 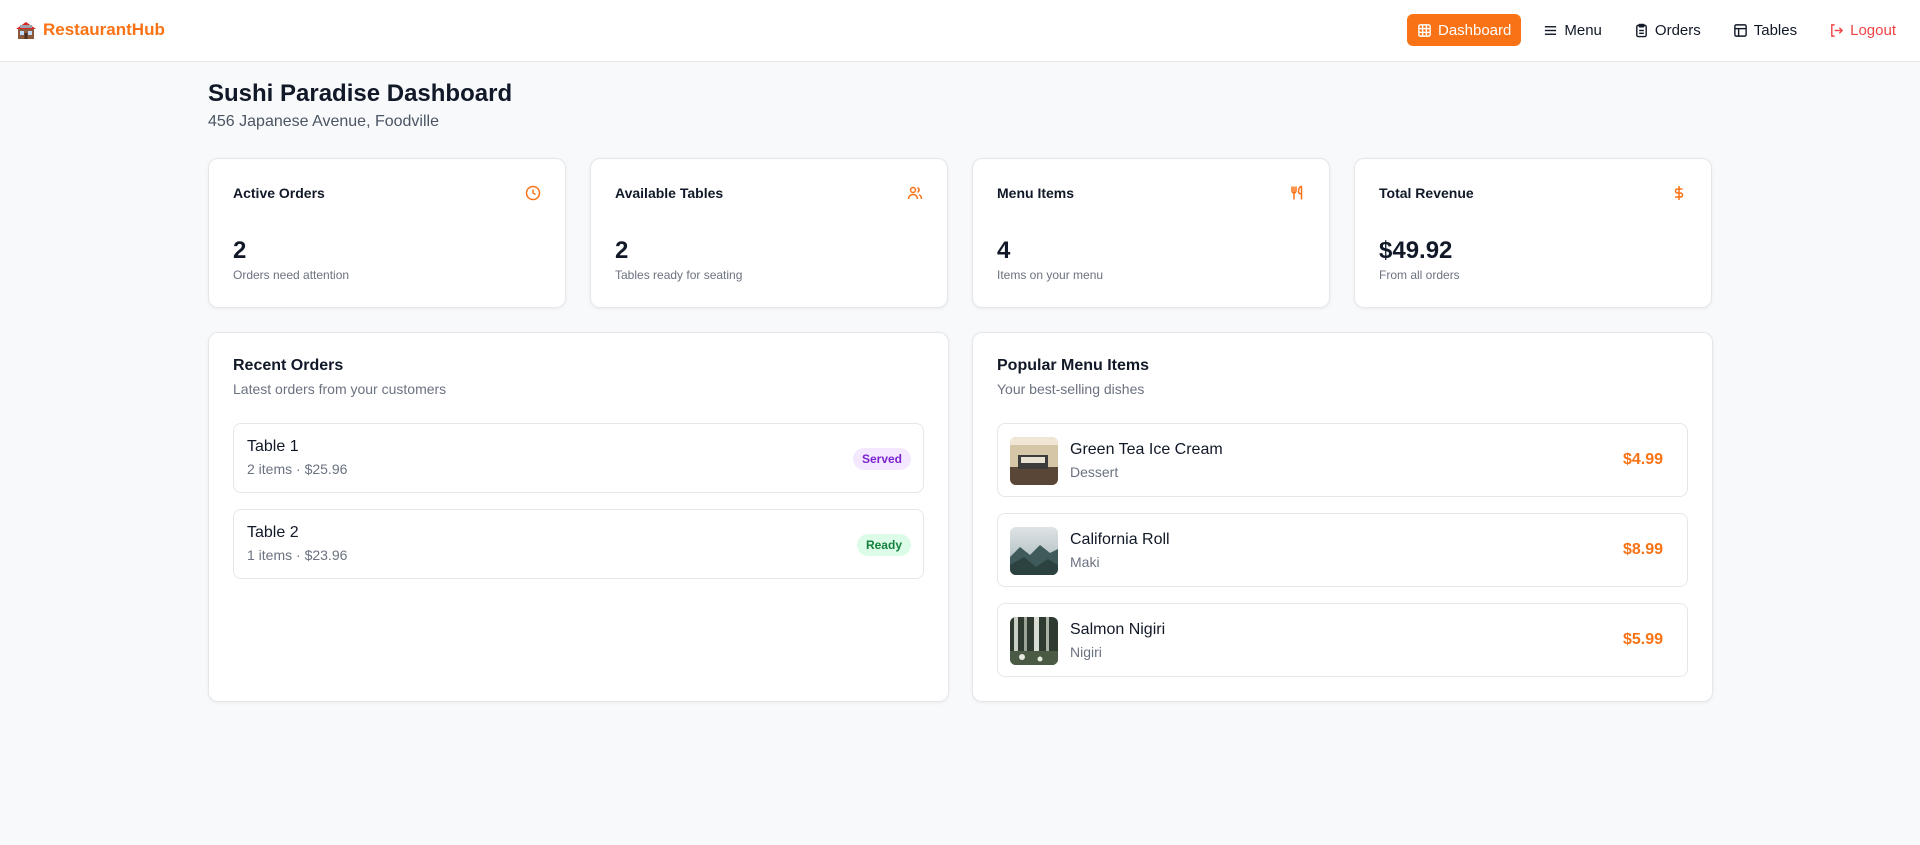 What do you see at coordinates (533, 193) in the screenshot?
I see `clock-icon` at bounding box center [533, 193].